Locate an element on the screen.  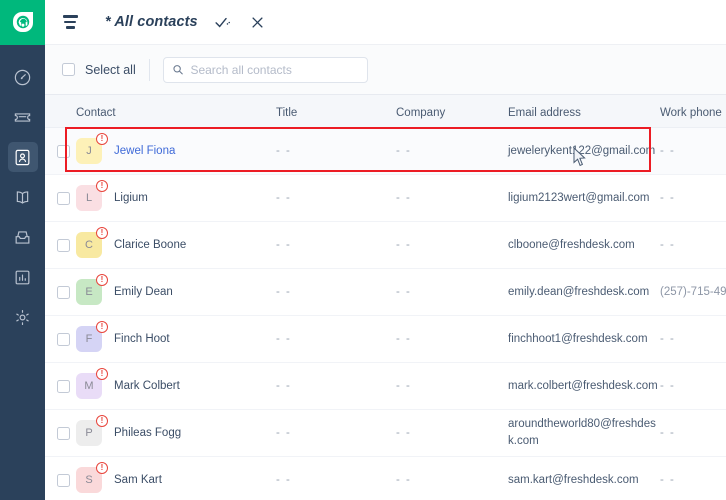
search-box is located at coordinates (265, 69).